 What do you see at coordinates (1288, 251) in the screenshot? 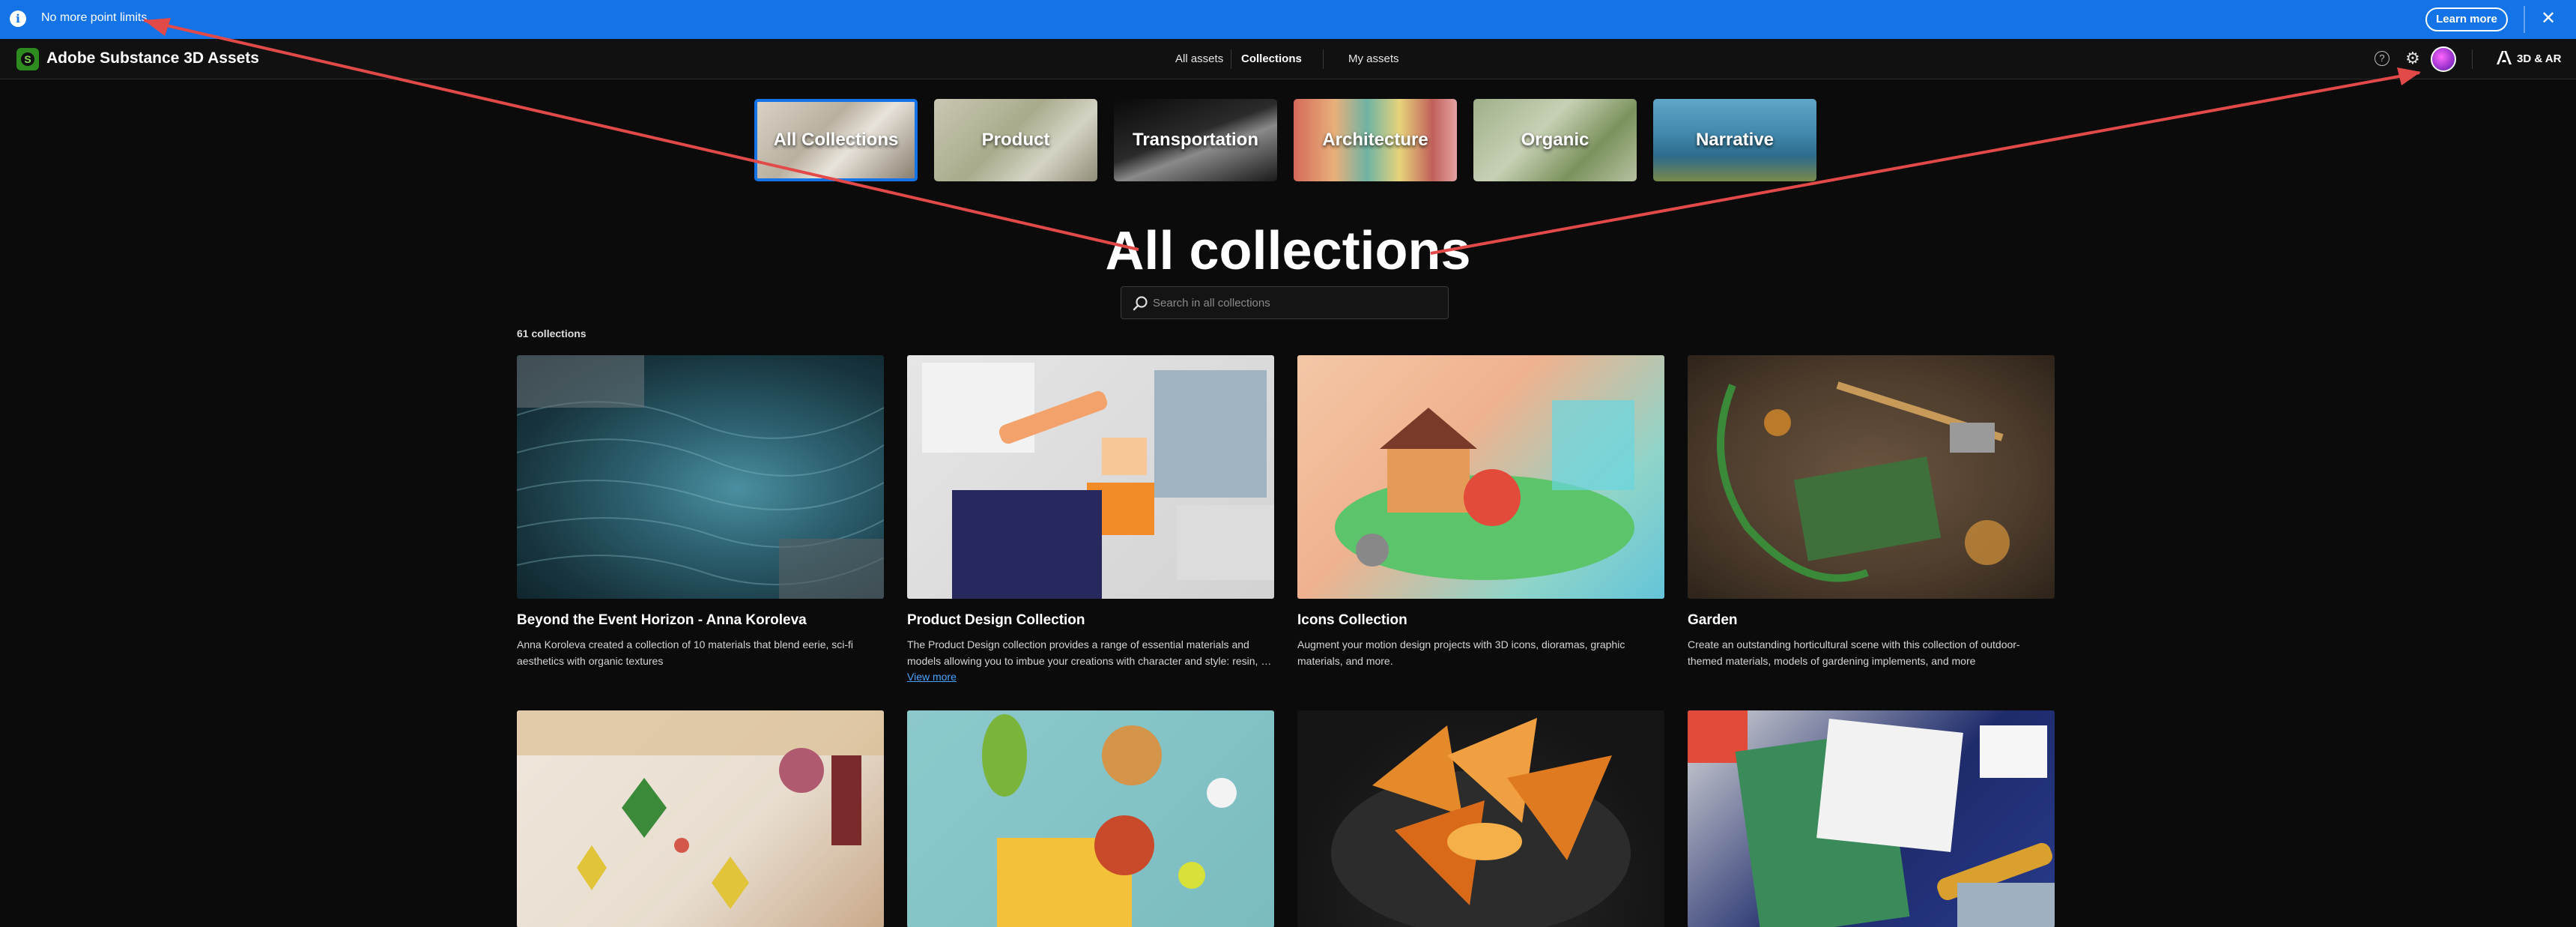
I see `page-title: All collections` at bounding box center [1288, 251].